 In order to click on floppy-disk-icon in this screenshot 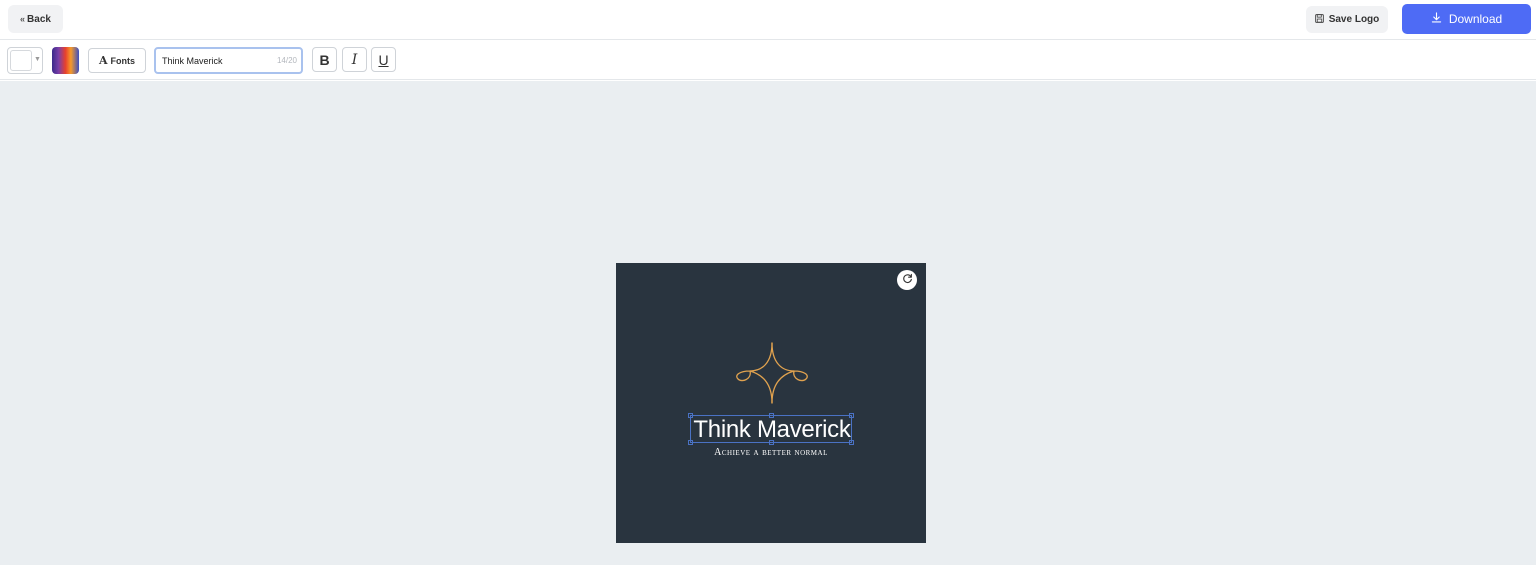, I will do `click(1319, 19)`.